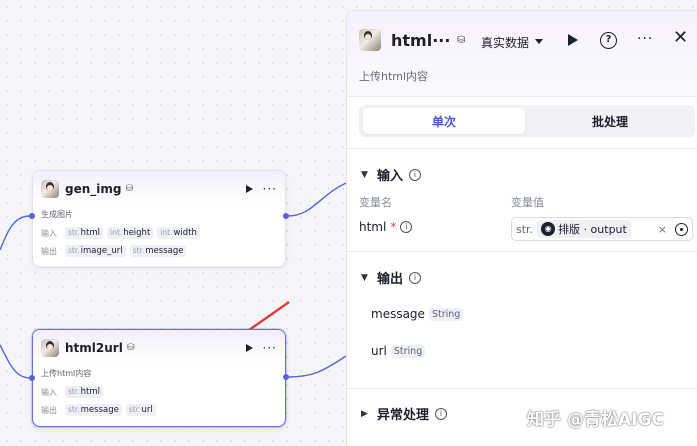 The width and height of the screenshot is (697, 446). I want to click on watermark-site: 知乎, so click(544, 420).